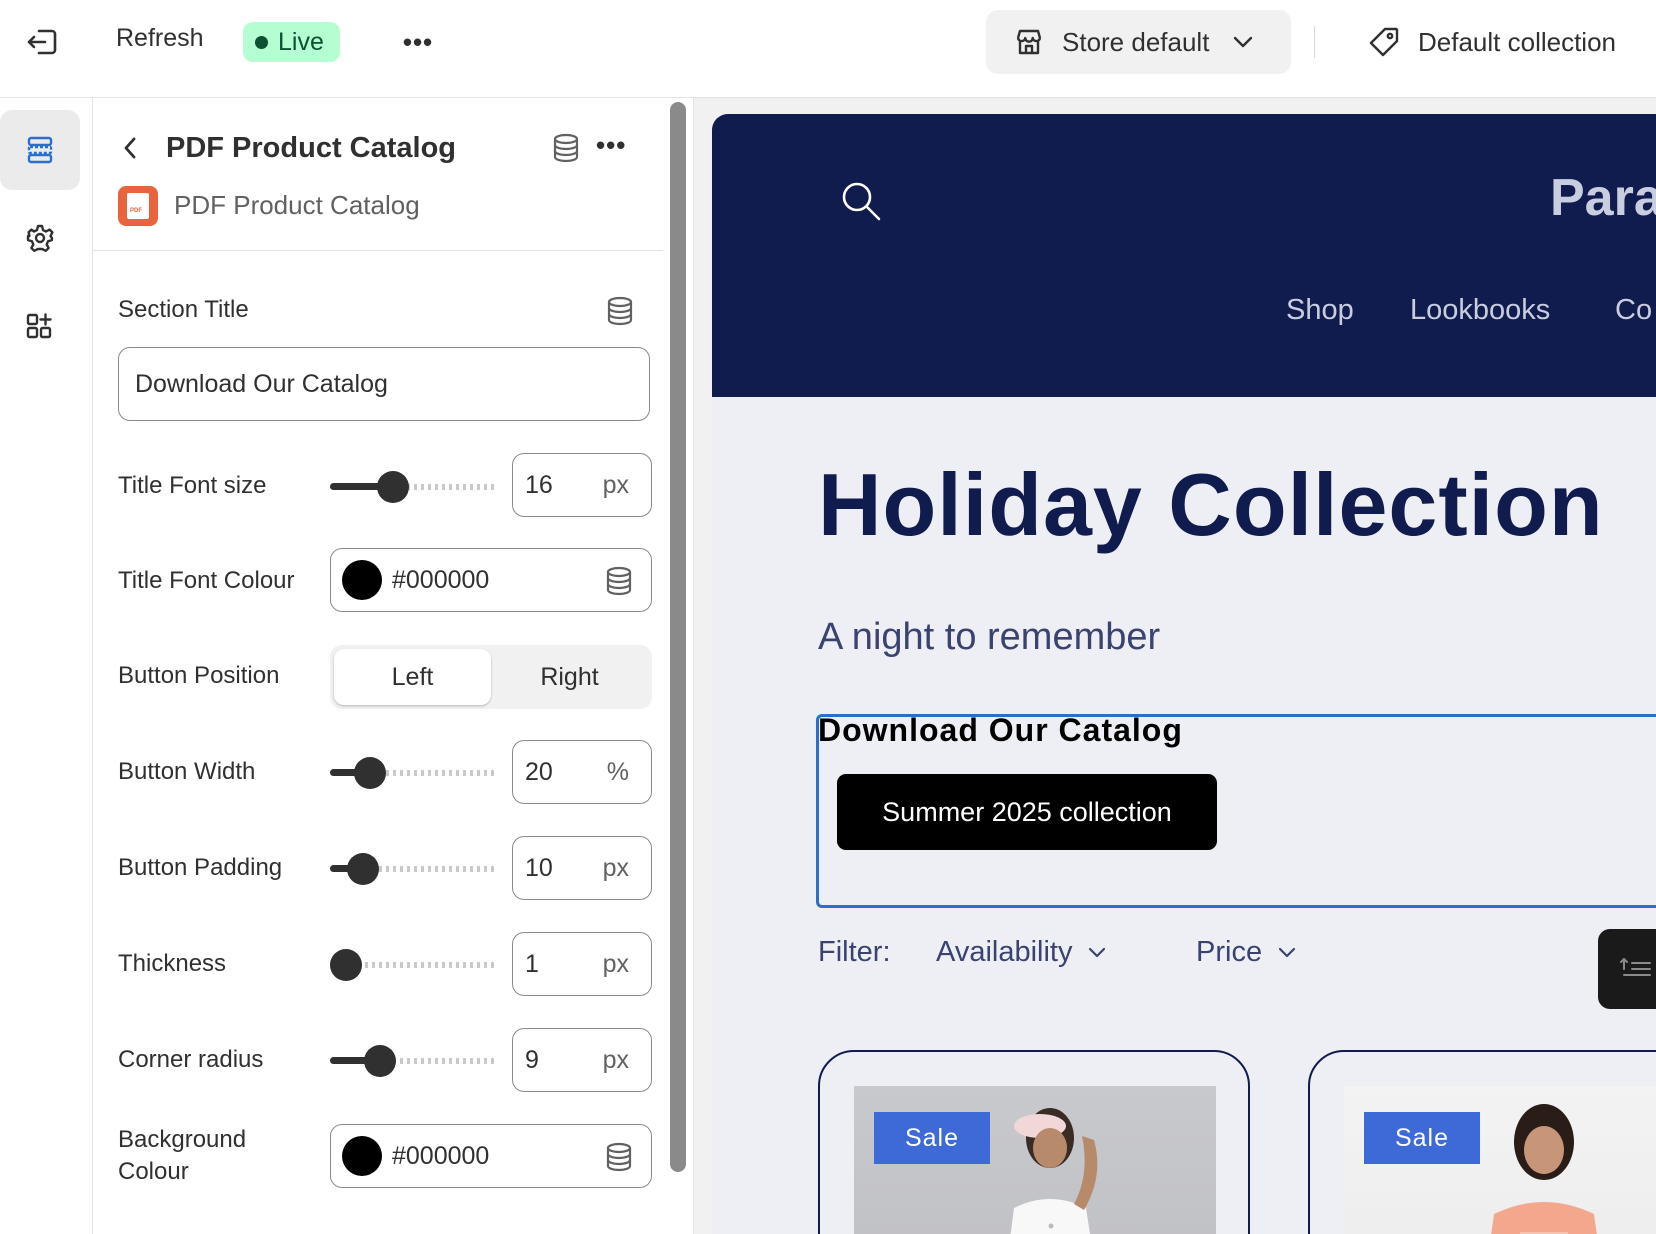  I want to click on store-select: Store default, so click(1138, 42).